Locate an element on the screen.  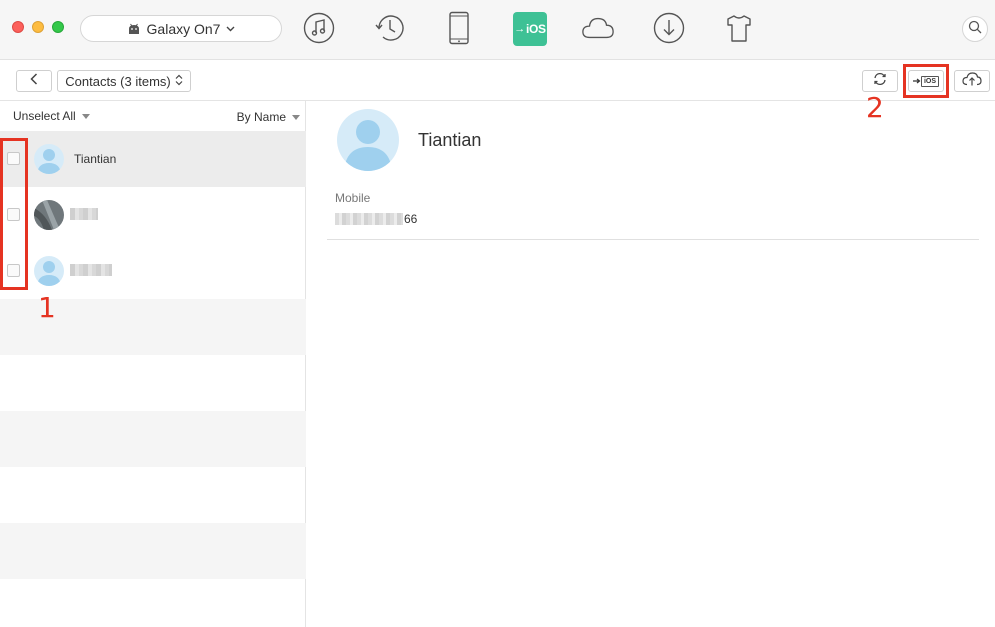
detail-contact-name: Tiantian is located at coordinates (450, 140).